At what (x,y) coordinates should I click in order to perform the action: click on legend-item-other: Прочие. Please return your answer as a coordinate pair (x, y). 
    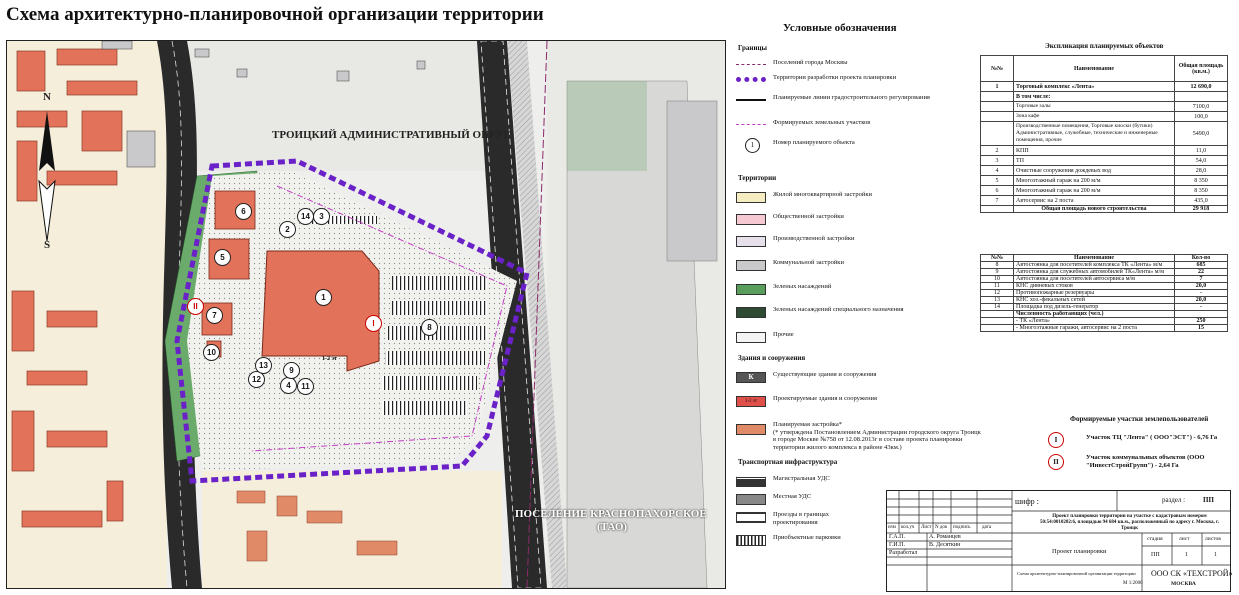
    Looking at the image, I should click on (861, 338).